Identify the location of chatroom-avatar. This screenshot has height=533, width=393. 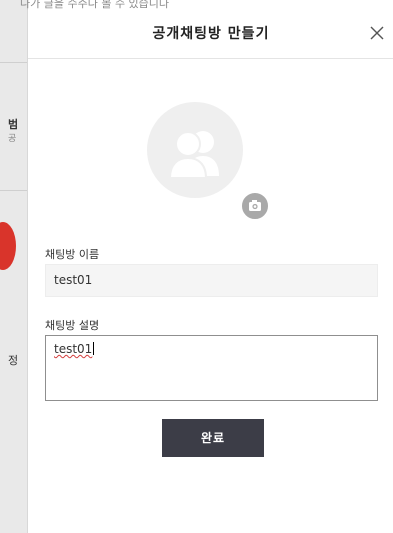
(195, 150).